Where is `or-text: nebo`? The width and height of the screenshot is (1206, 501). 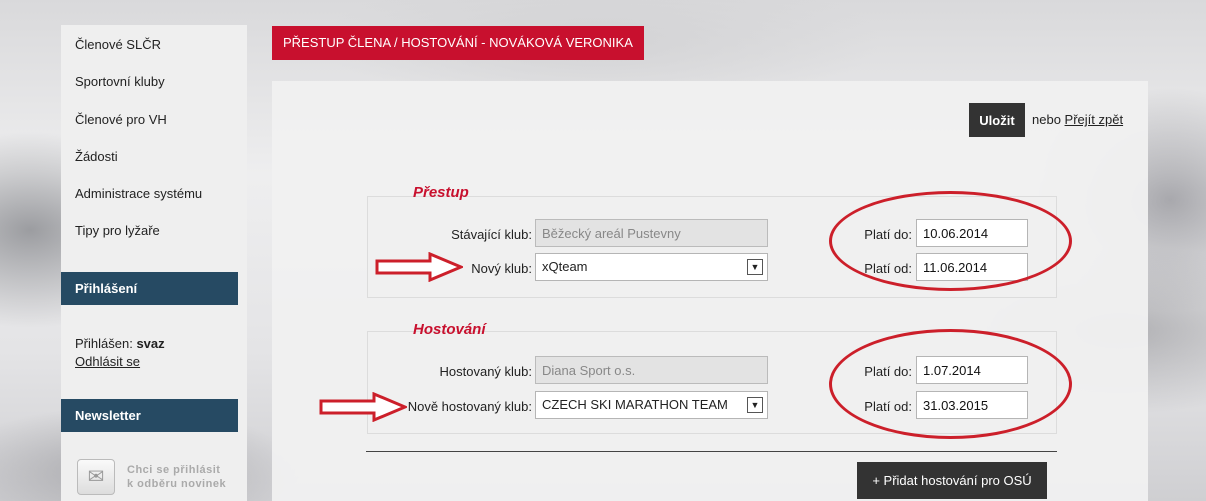
or-text: nebo is located at coordinates (1046, 119).